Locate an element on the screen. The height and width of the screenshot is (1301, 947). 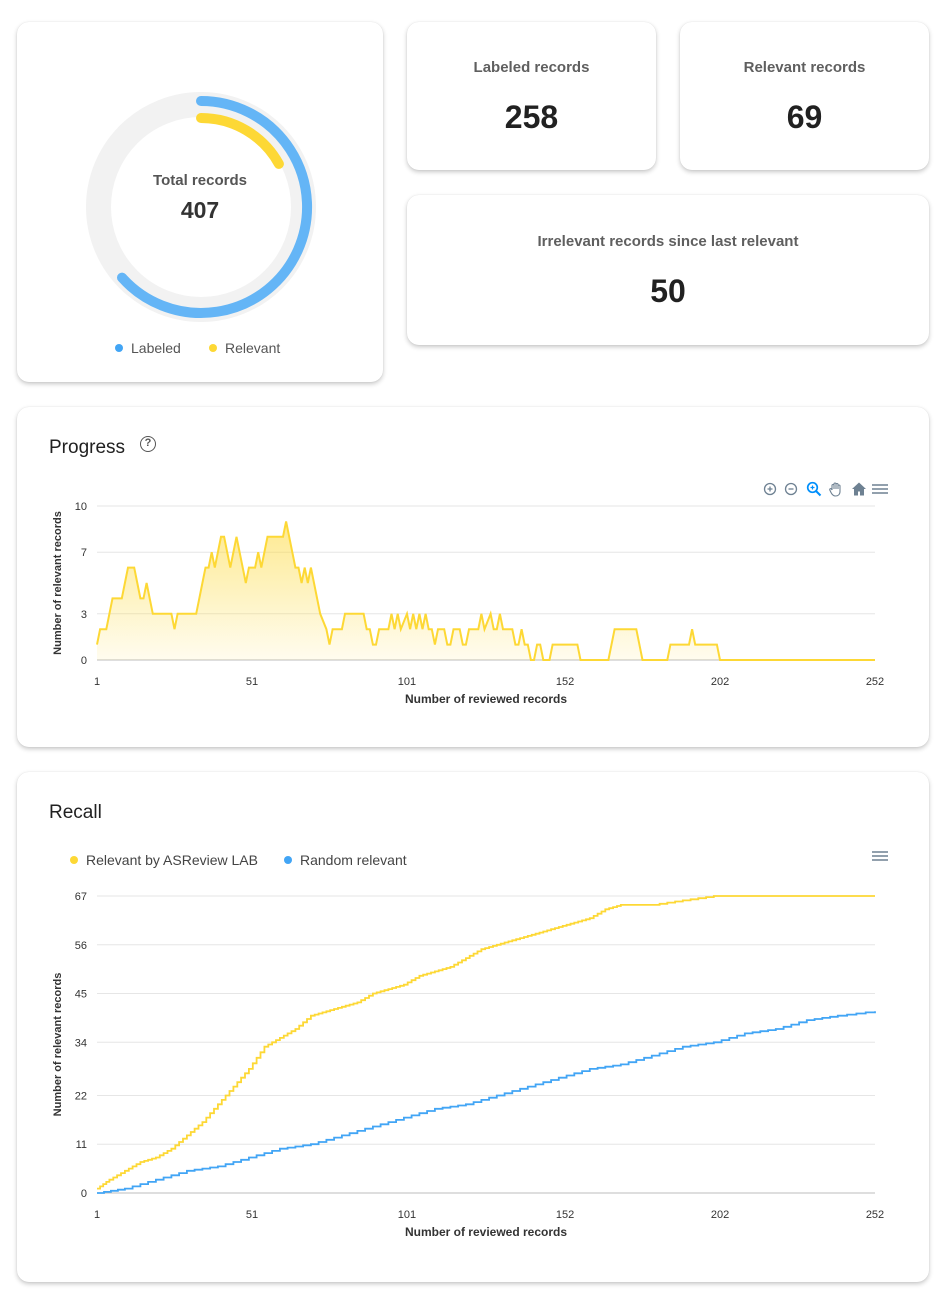
legend-labeled-label: Labeled is located at coordinates (156, 348).